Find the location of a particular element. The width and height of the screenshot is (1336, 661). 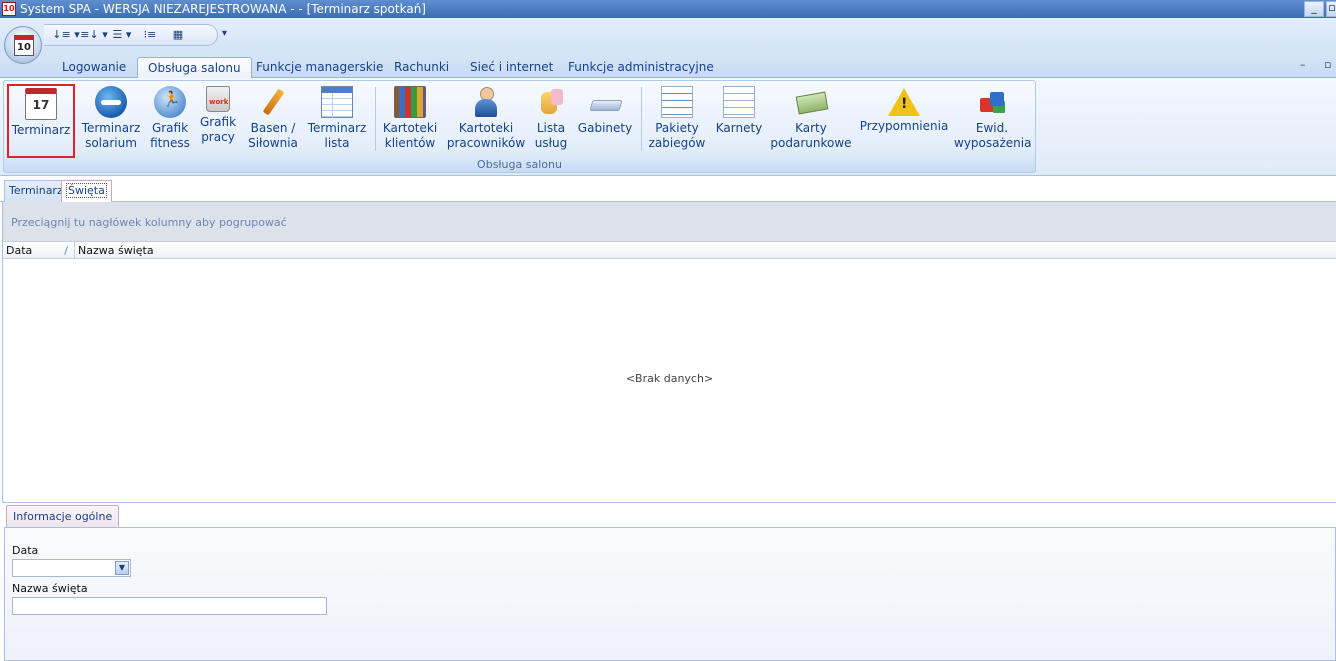

minimize-button: _ is located at coordinates (1314, 9).